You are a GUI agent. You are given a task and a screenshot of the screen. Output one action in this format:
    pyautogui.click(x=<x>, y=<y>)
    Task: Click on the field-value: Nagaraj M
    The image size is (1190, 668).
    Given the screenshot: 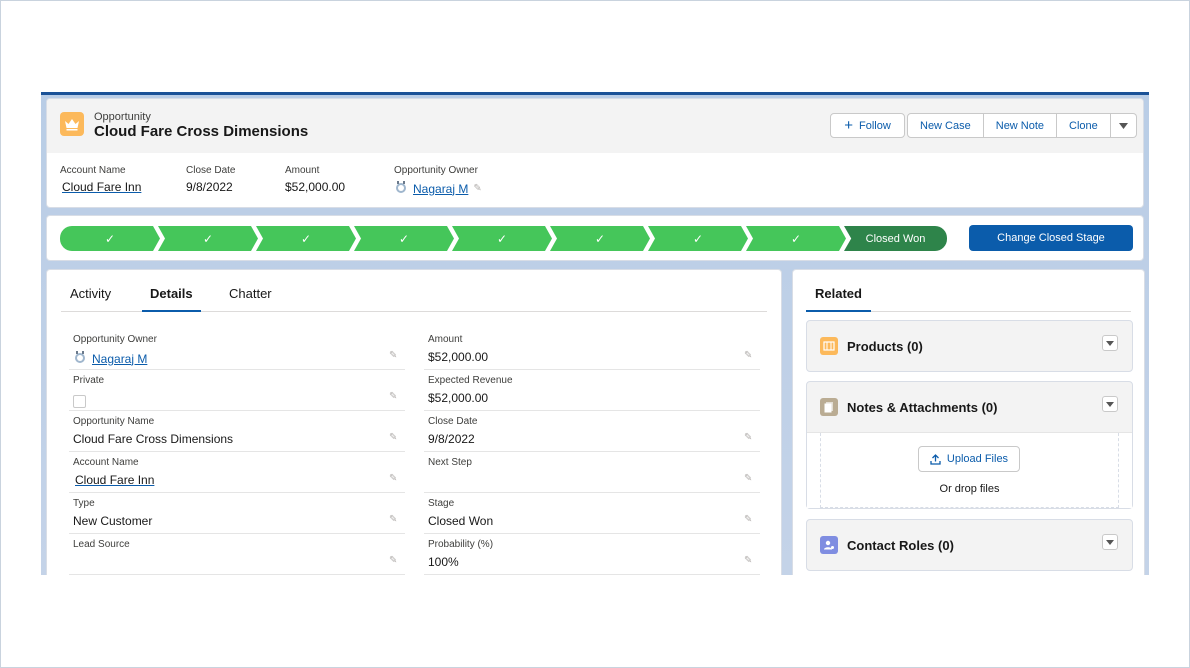 What is the action you would take?
    pyautogui.click(x=110, y=358)
    